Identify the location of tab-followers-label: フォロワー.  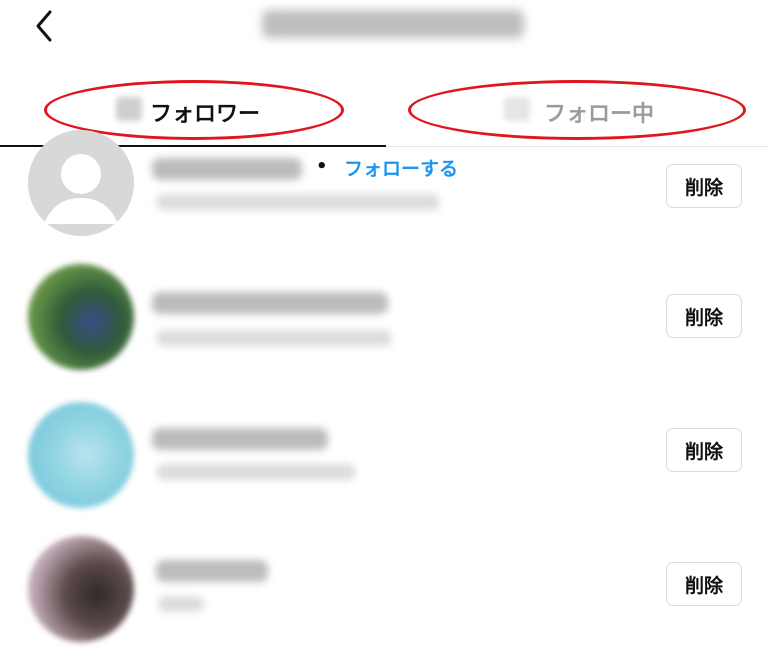
(205, 114).